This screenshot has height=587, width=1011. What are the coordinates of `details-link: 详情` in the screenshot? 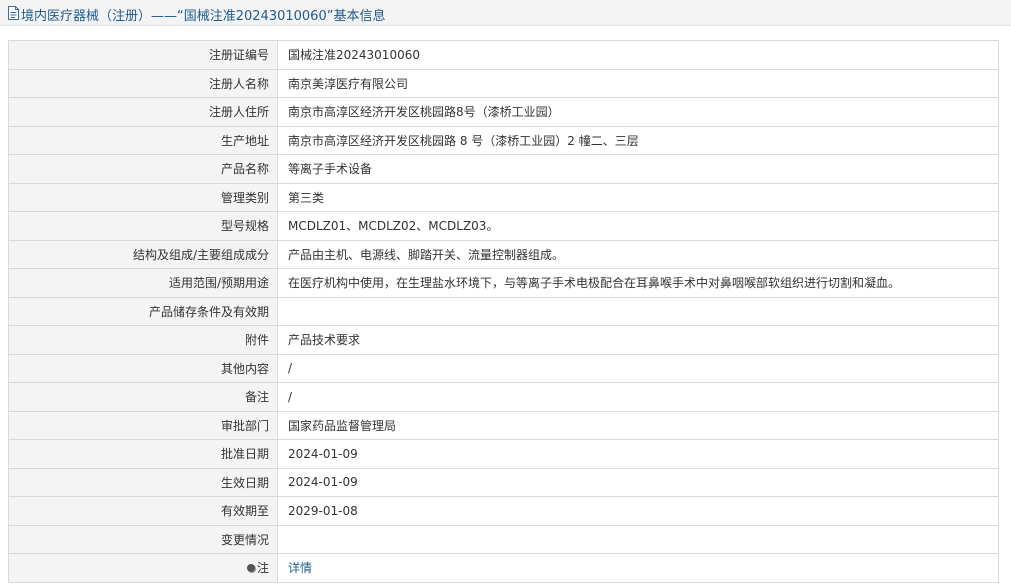 It's located at (300, 568).